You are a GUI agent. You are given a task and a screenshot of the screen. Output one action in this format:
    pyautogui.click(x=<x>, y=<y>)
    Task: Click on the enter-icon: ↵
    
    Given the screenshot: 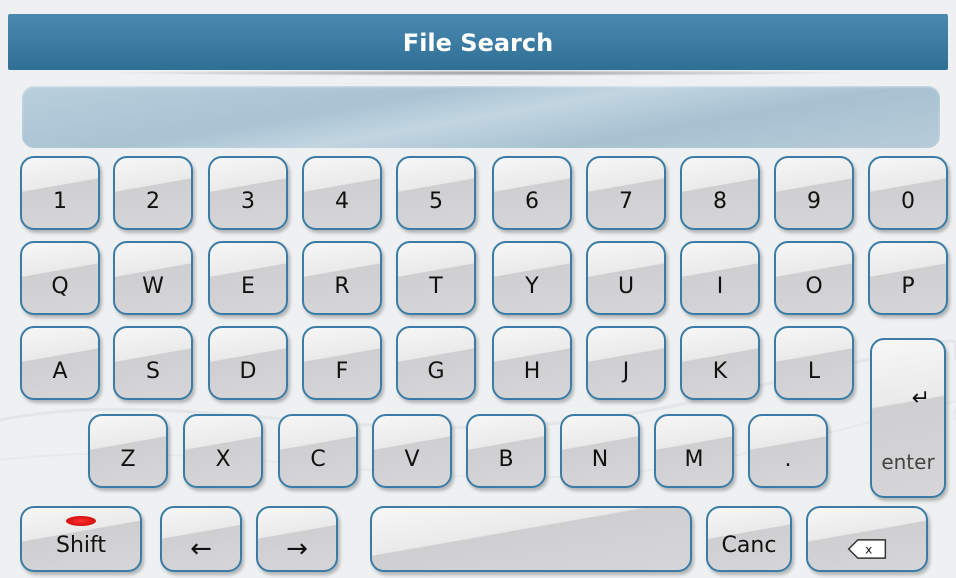 What is the action you would take?
    pyautogui.click(x=920, y=398)
    